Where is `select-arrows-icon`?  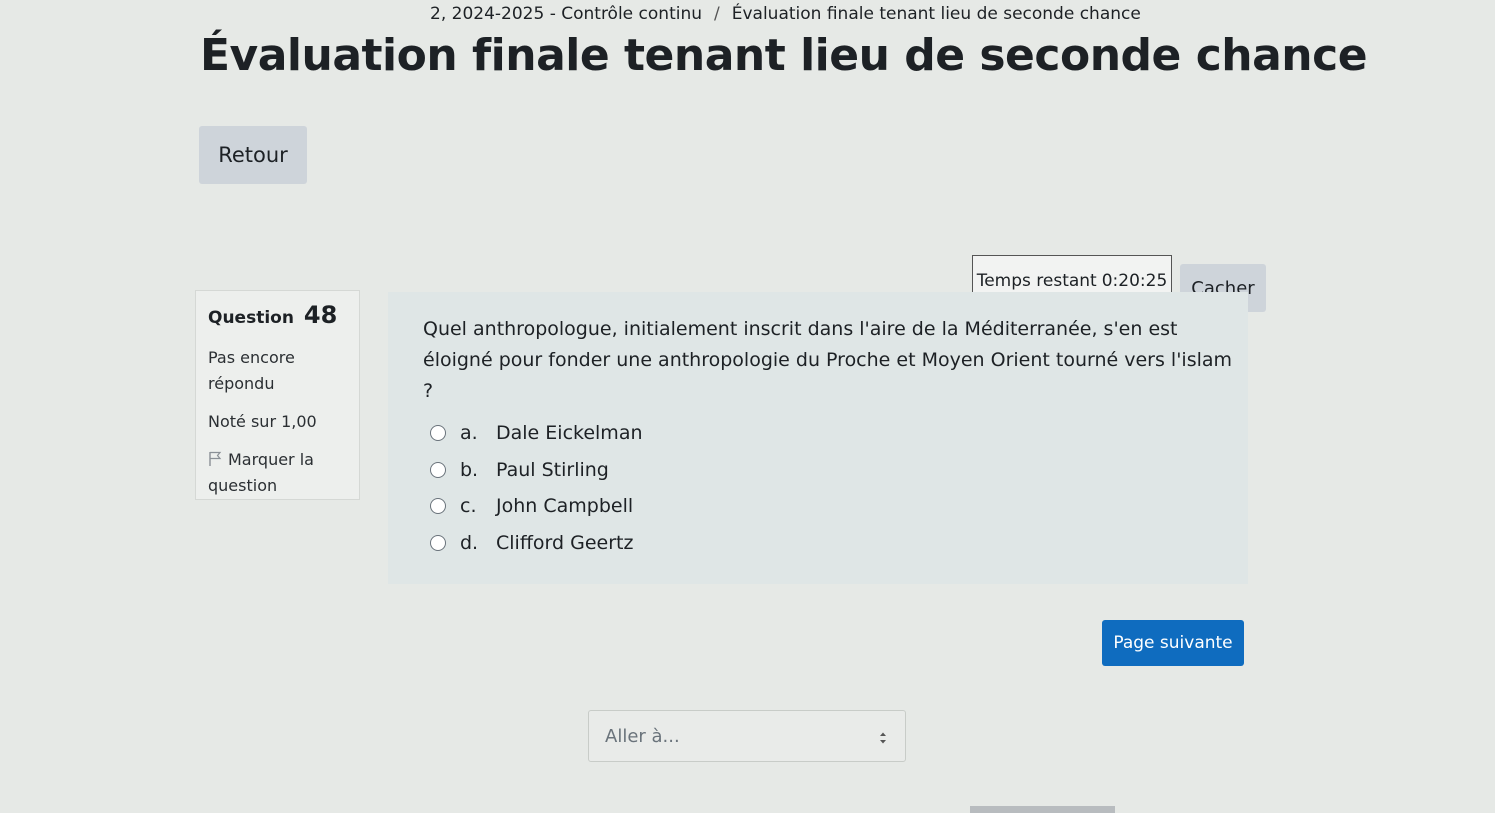 select-arrows-icon is located at coordinates (883, 736).